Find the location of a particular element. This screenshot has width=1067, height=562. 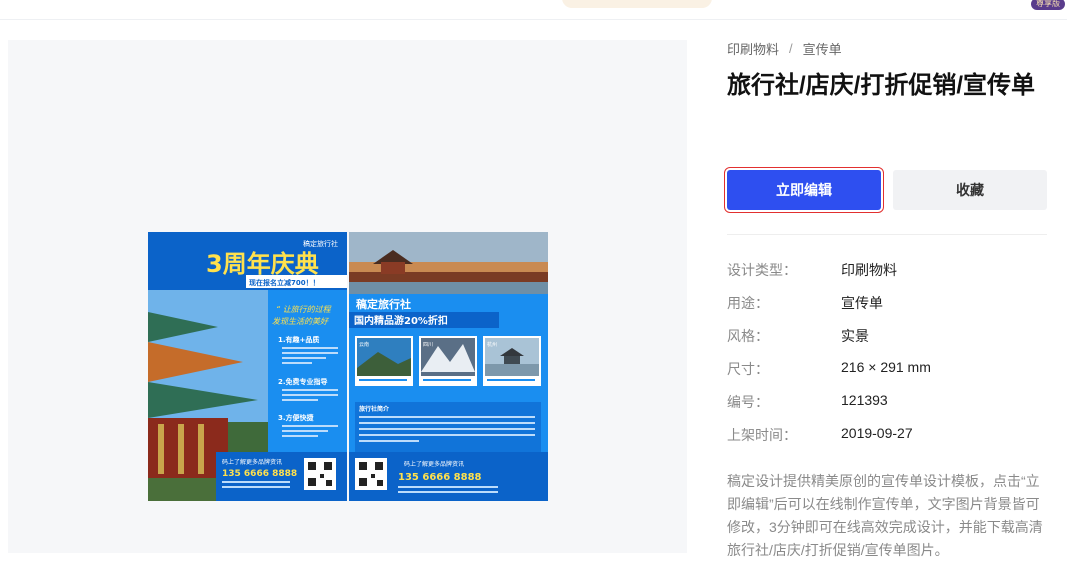

attr-key: 用途： is located at coordinates (748, 303).